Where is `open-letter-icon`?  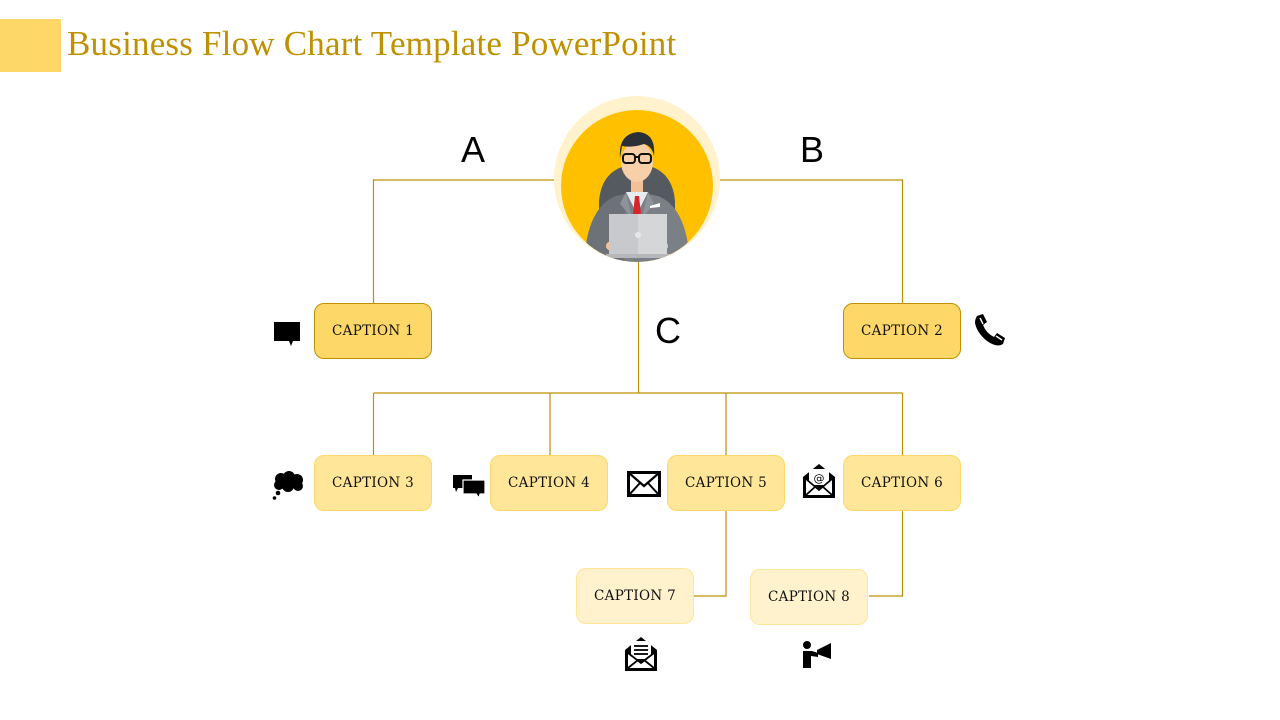
open-letter-icon is located at coordinates (641, 654).